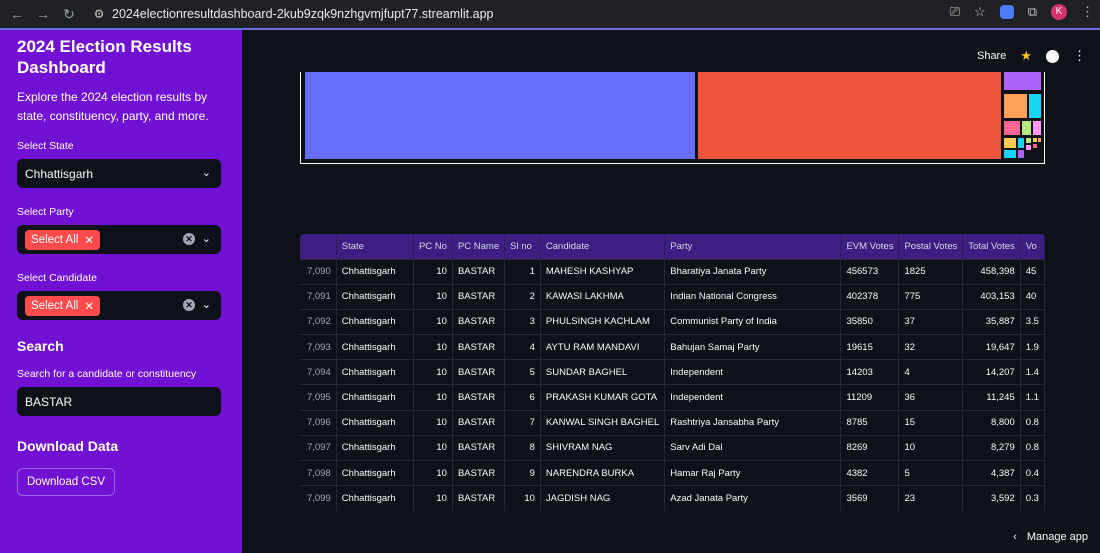 The height and width of the screenshot is (553, 1100). What do you see at coordinates (43, 14) in the screenshot?
I see `forward-icon: →` at bounding box center [43, 14].